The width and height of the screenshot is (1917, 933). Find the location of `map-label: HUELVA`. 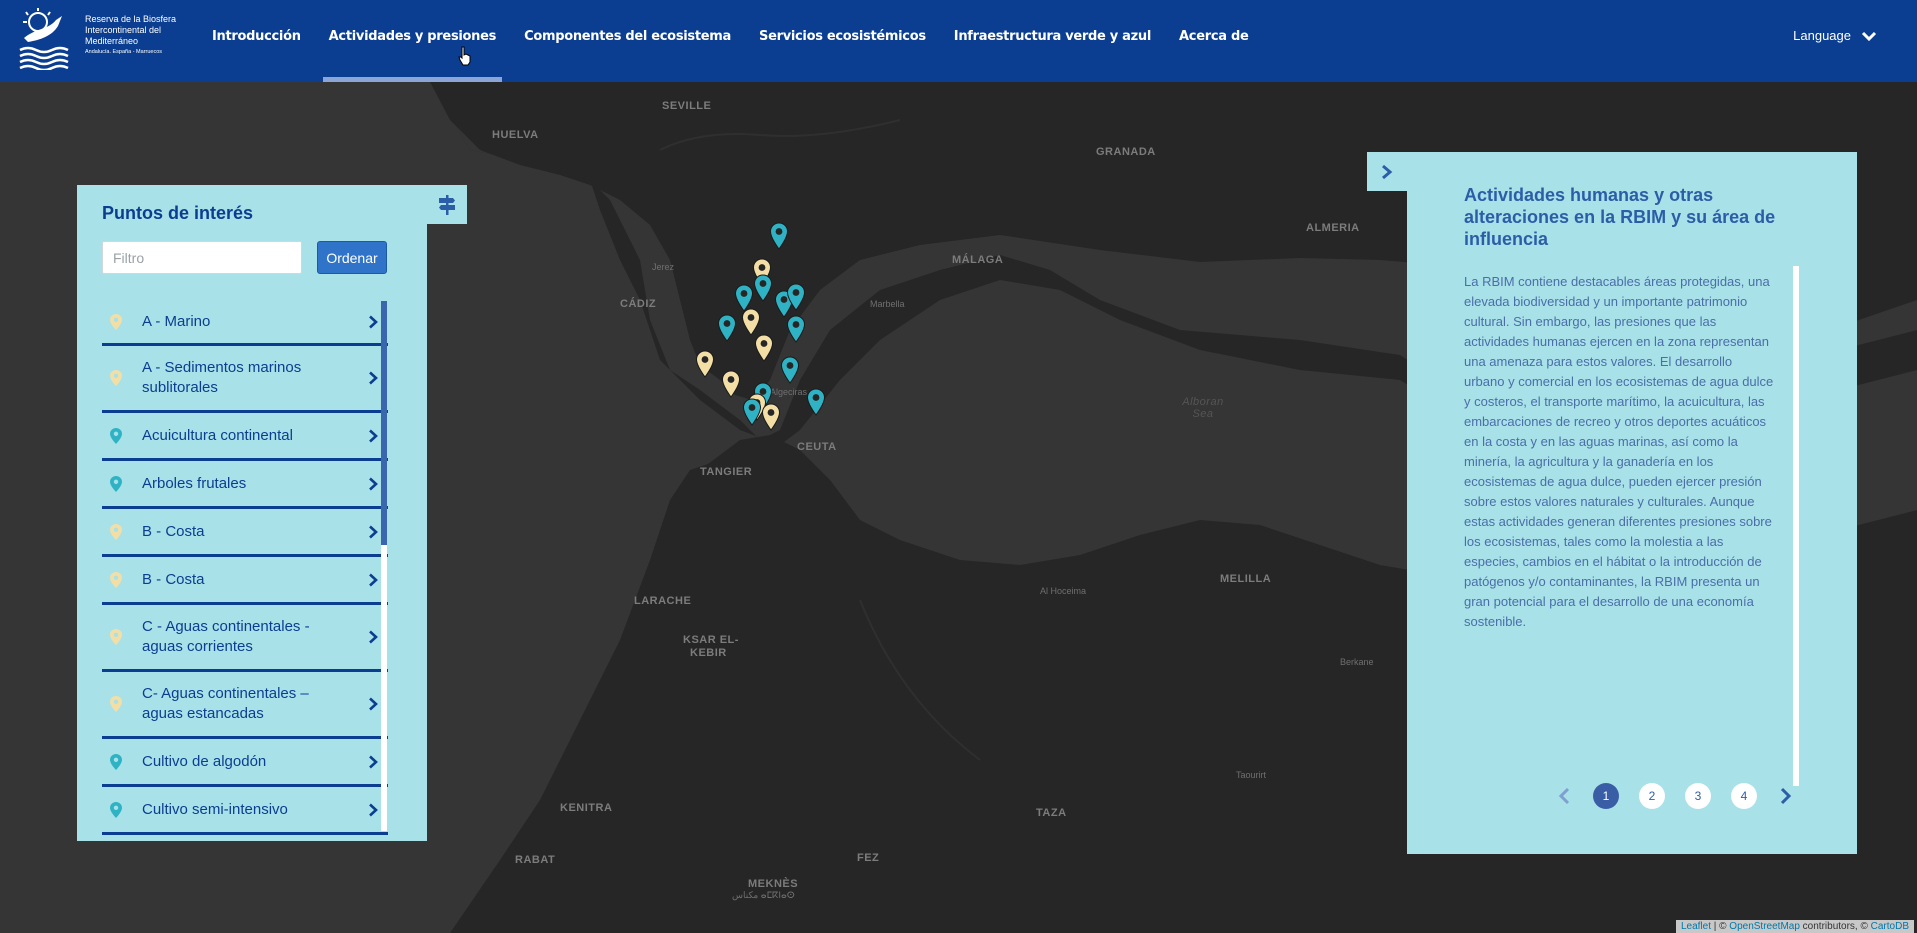

map-label: HUELVA is located at coordinates (515, 135).